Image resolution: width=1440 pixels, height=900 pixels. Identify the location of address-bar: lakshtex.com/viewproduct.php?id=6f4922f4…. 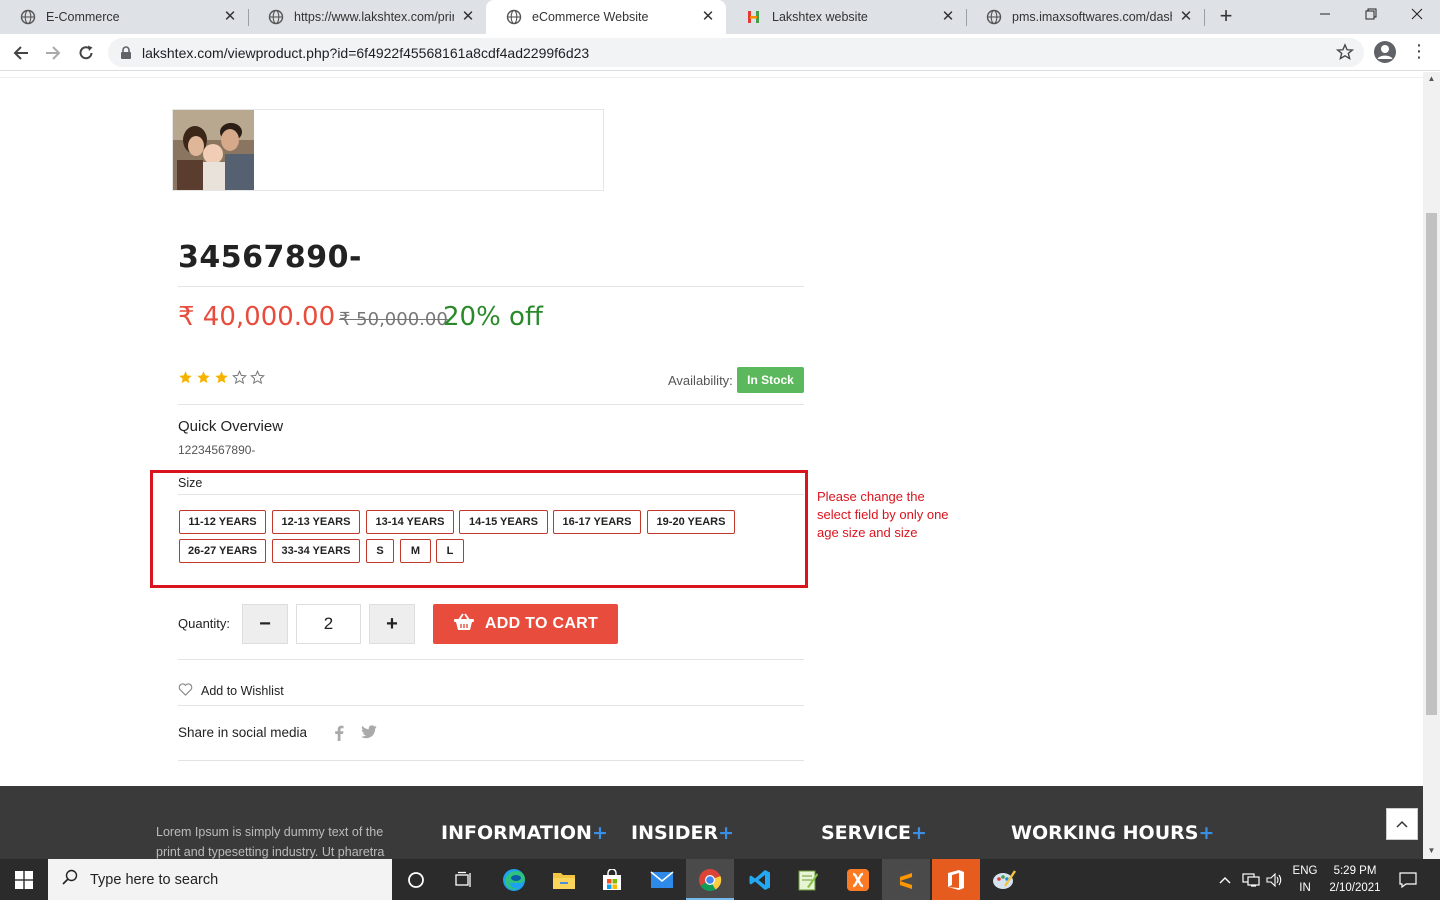
(736, 52).